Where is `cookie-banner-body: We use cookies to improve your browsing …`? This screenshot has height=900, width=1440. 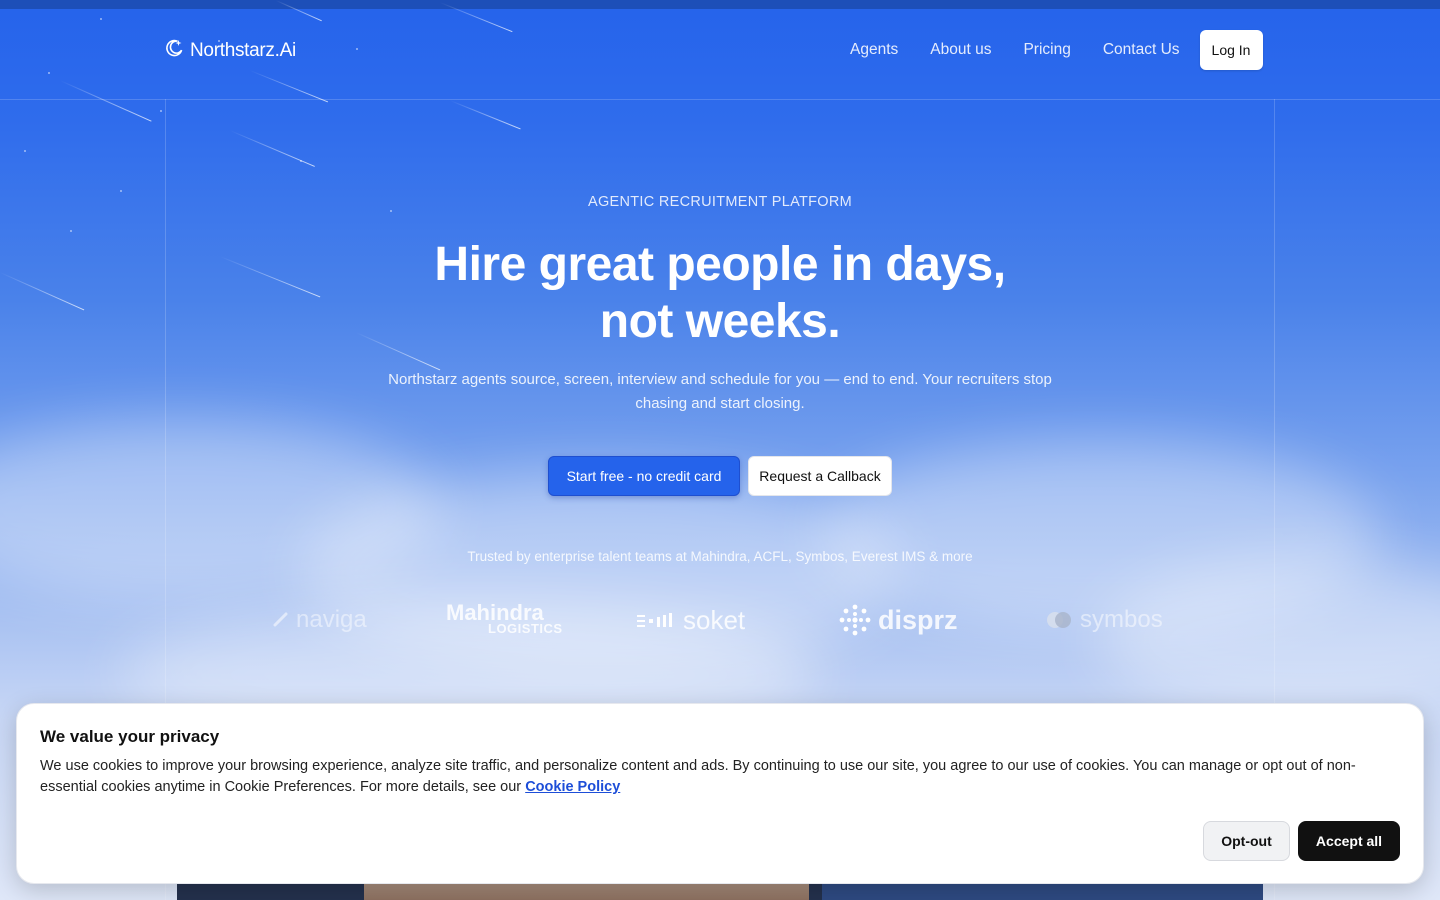
cookie-banner-body: We use cookies to improve your browsing … is located at coordinates (698, 776).